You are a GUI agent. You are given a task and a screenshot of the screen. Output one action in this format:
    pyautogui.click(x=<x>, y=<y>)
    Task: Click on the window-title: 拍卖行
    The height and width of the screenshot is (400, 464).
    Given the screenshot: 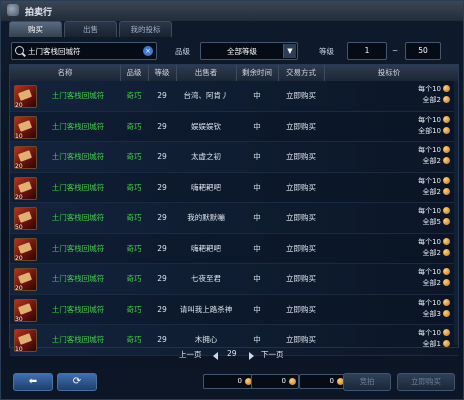 What is the action you would take?
    pyautogui.click(x=39, y=13)
    